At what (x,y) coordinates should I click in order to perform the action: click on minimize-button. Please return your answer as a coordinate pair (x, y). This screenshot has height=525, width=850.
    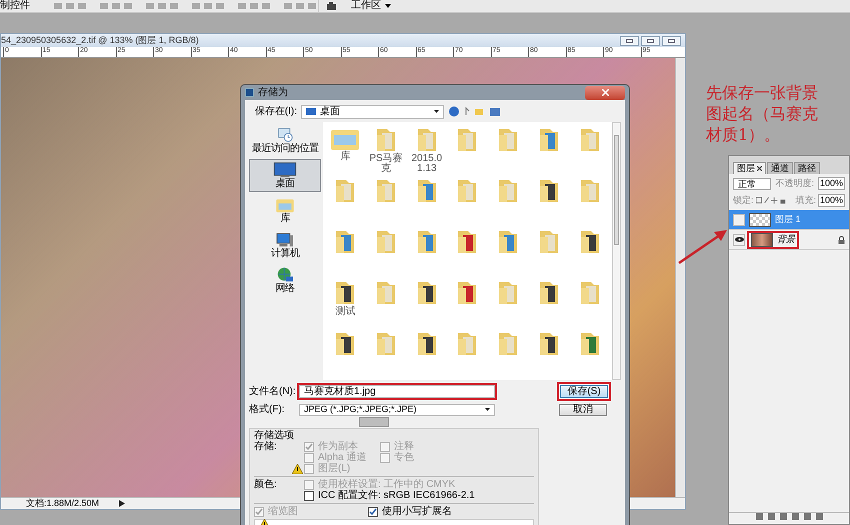
    Looking at the image, I should click on (629, 41).